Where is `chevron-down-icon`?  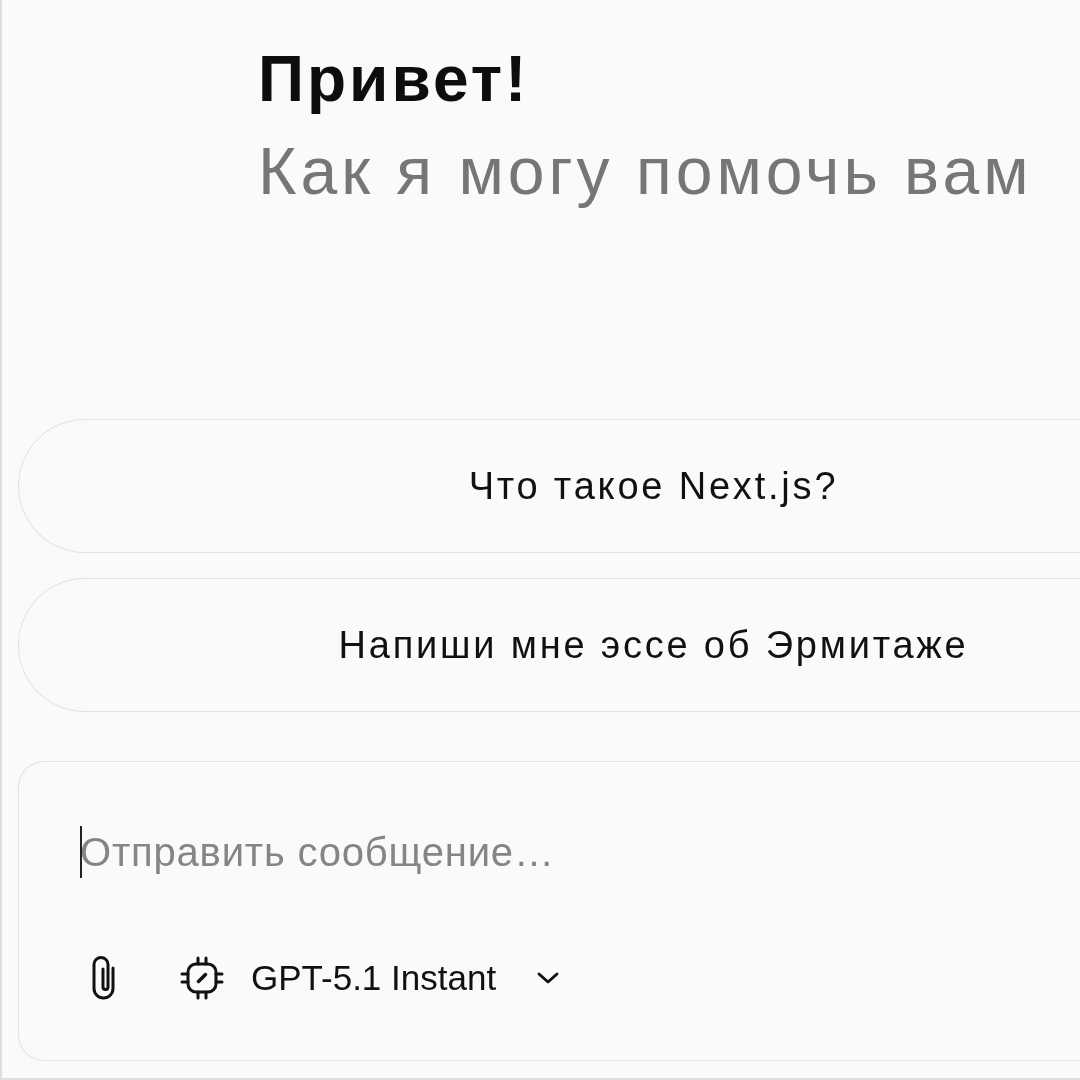
chevron-down-icon is located at coordinates (548, 978).